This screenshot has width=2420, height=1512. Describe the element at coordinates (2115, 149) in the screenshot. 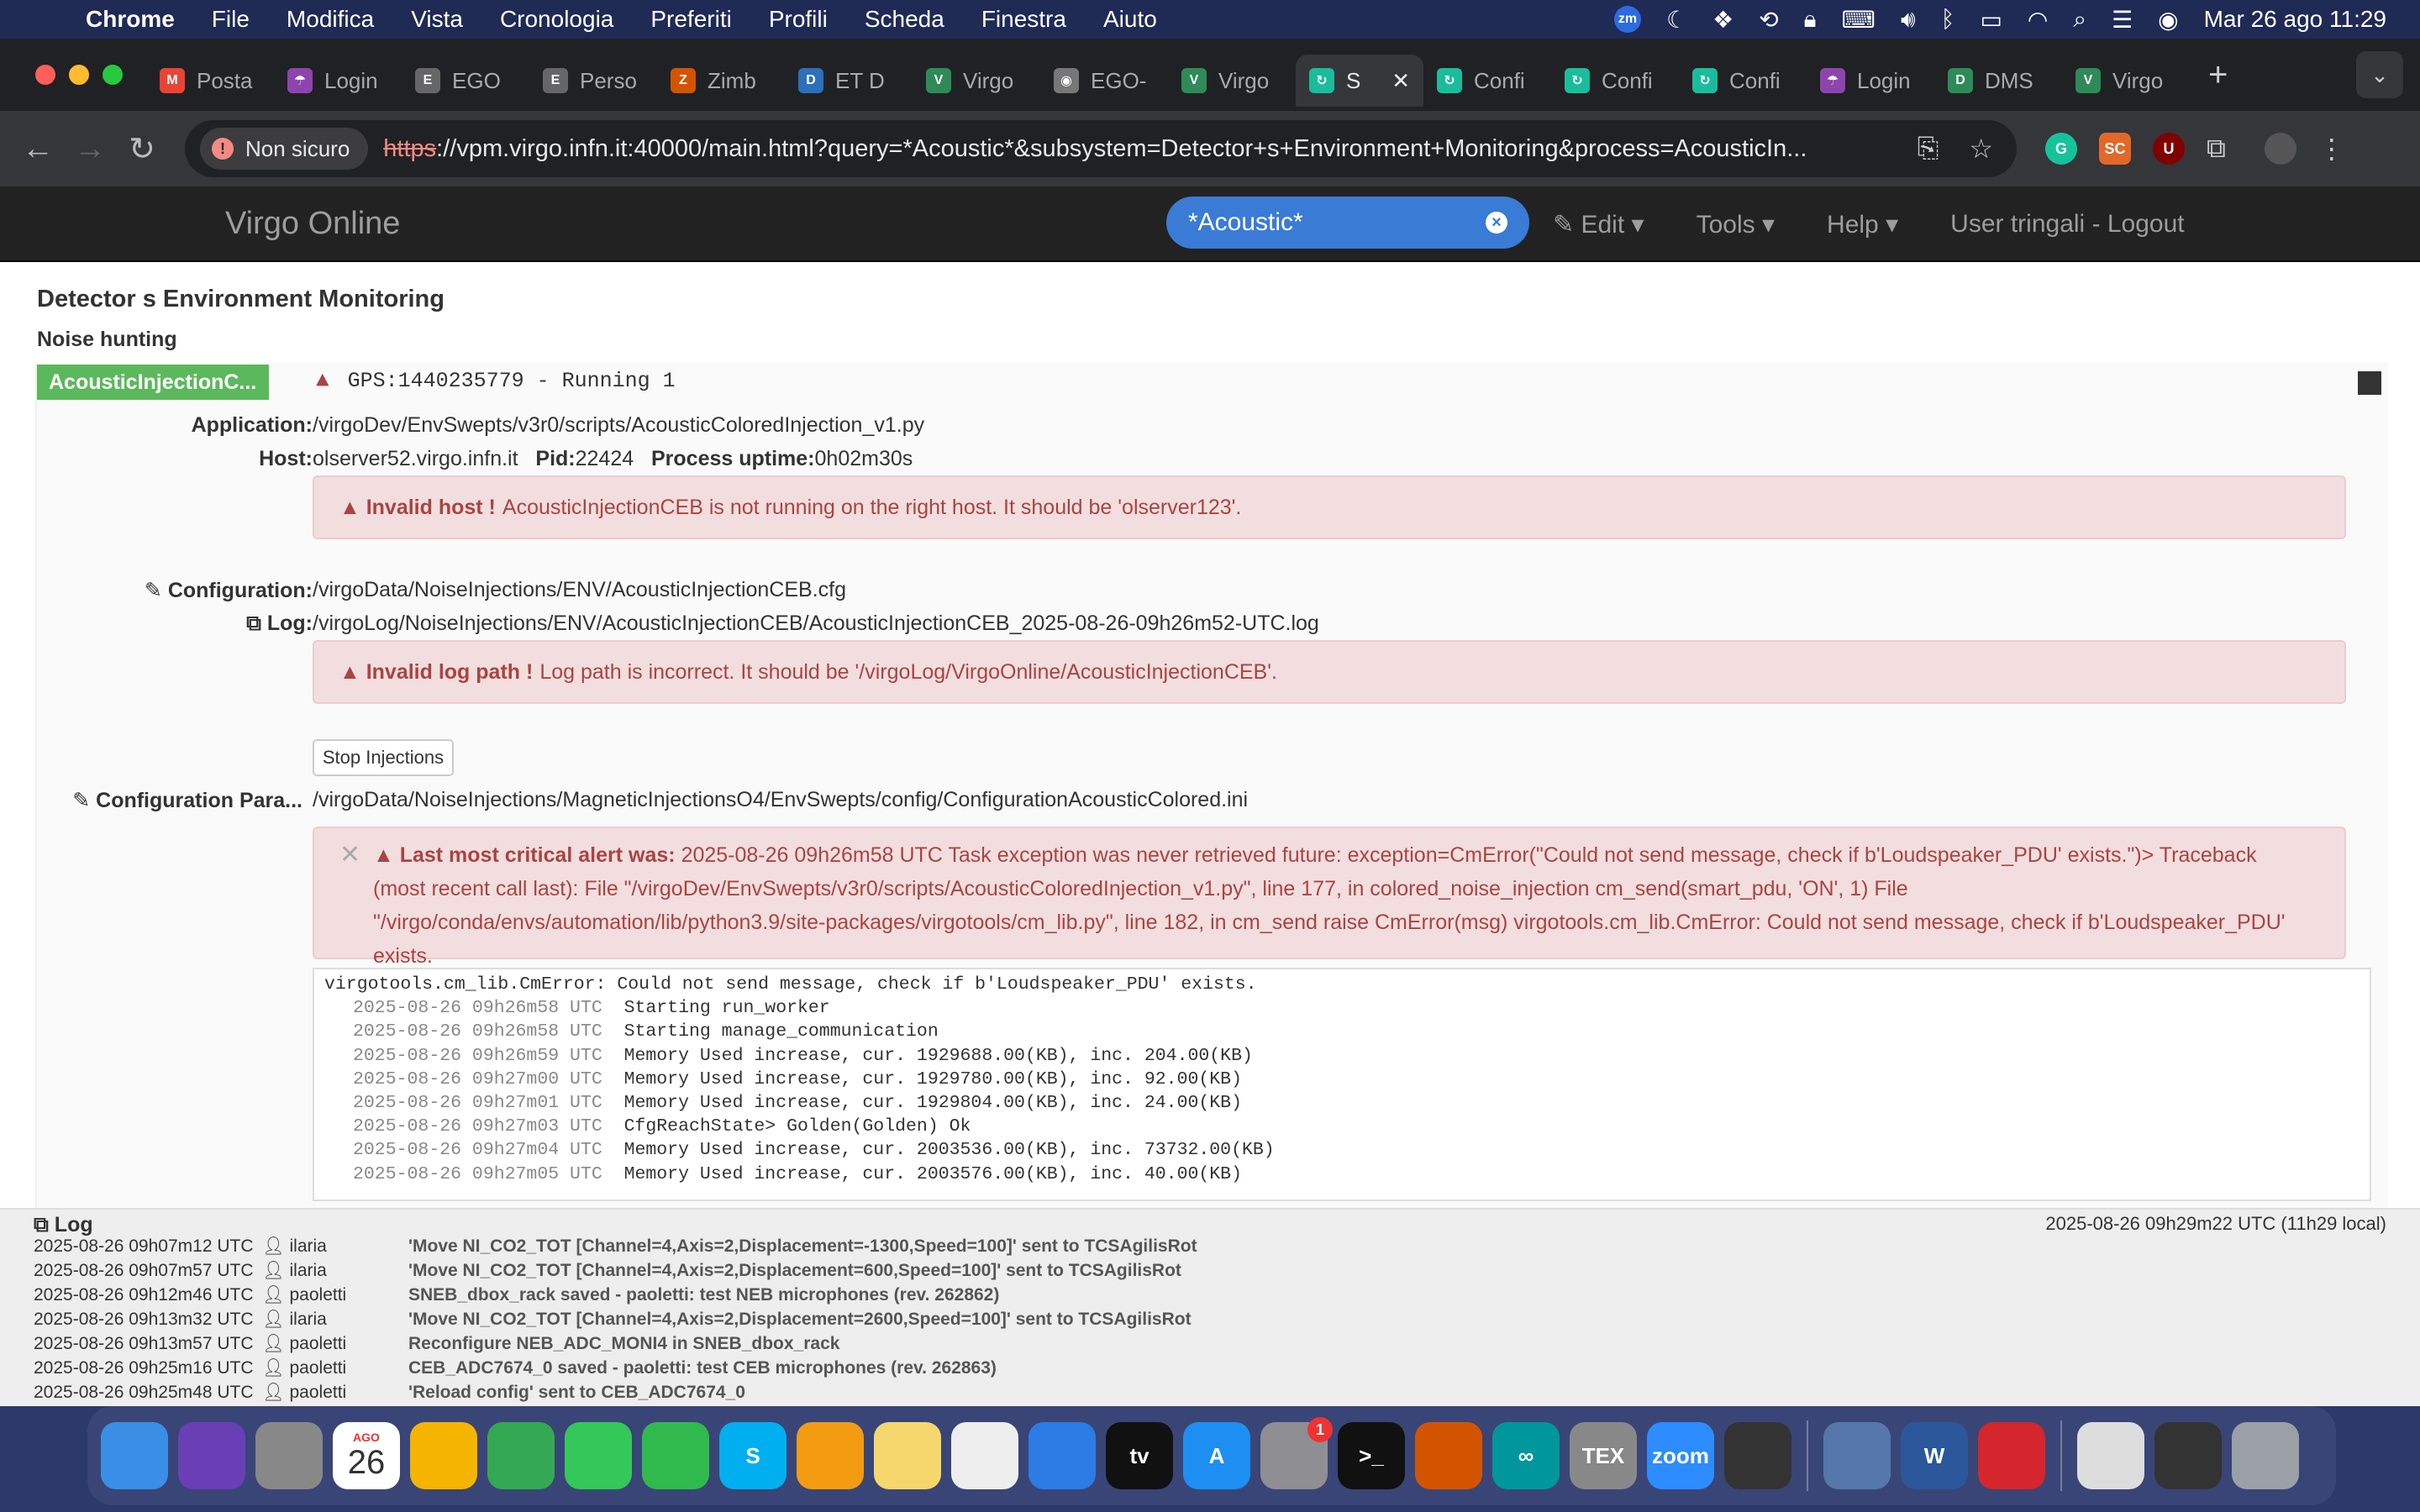

I see `sc-extension-icon: SC` at that location.